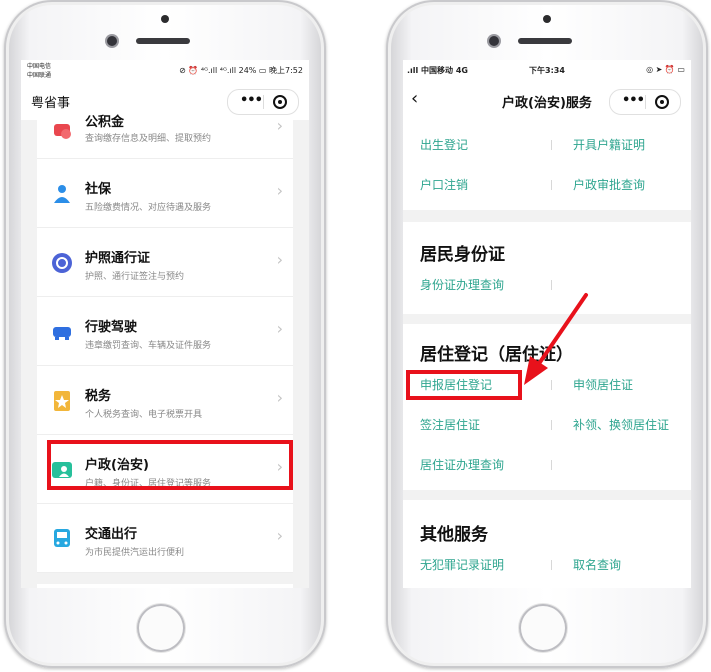 This screenshot has height=672, width=711. What do you see at coordinates (62, 131) in the screenshot?
I see `fund-icon` at bounding box center [62, 131].